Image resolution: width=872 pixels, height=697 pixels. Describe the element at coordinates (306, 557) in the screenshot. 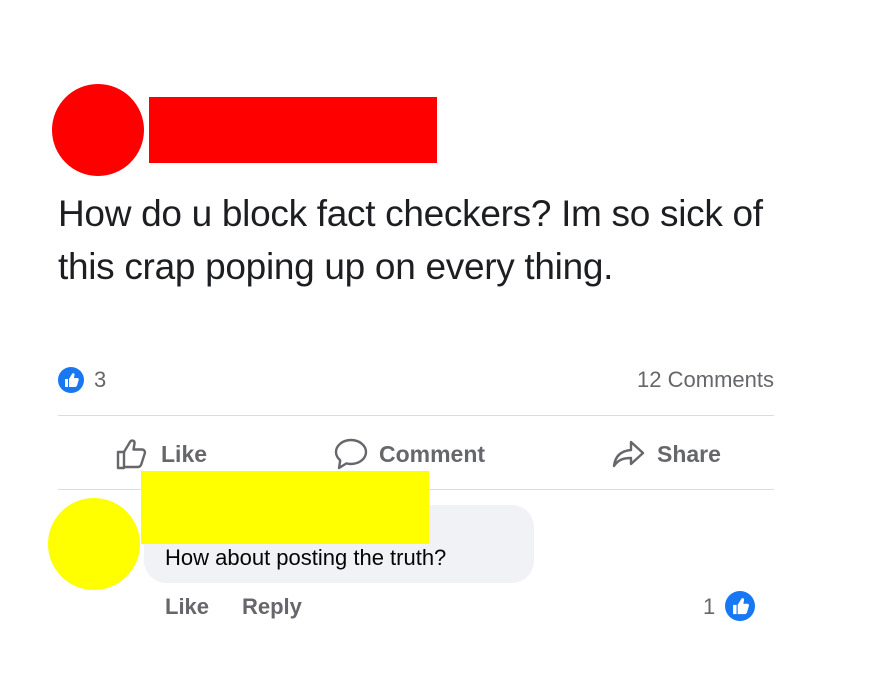

I see `comment-text: How about posting the truth?` at that location.